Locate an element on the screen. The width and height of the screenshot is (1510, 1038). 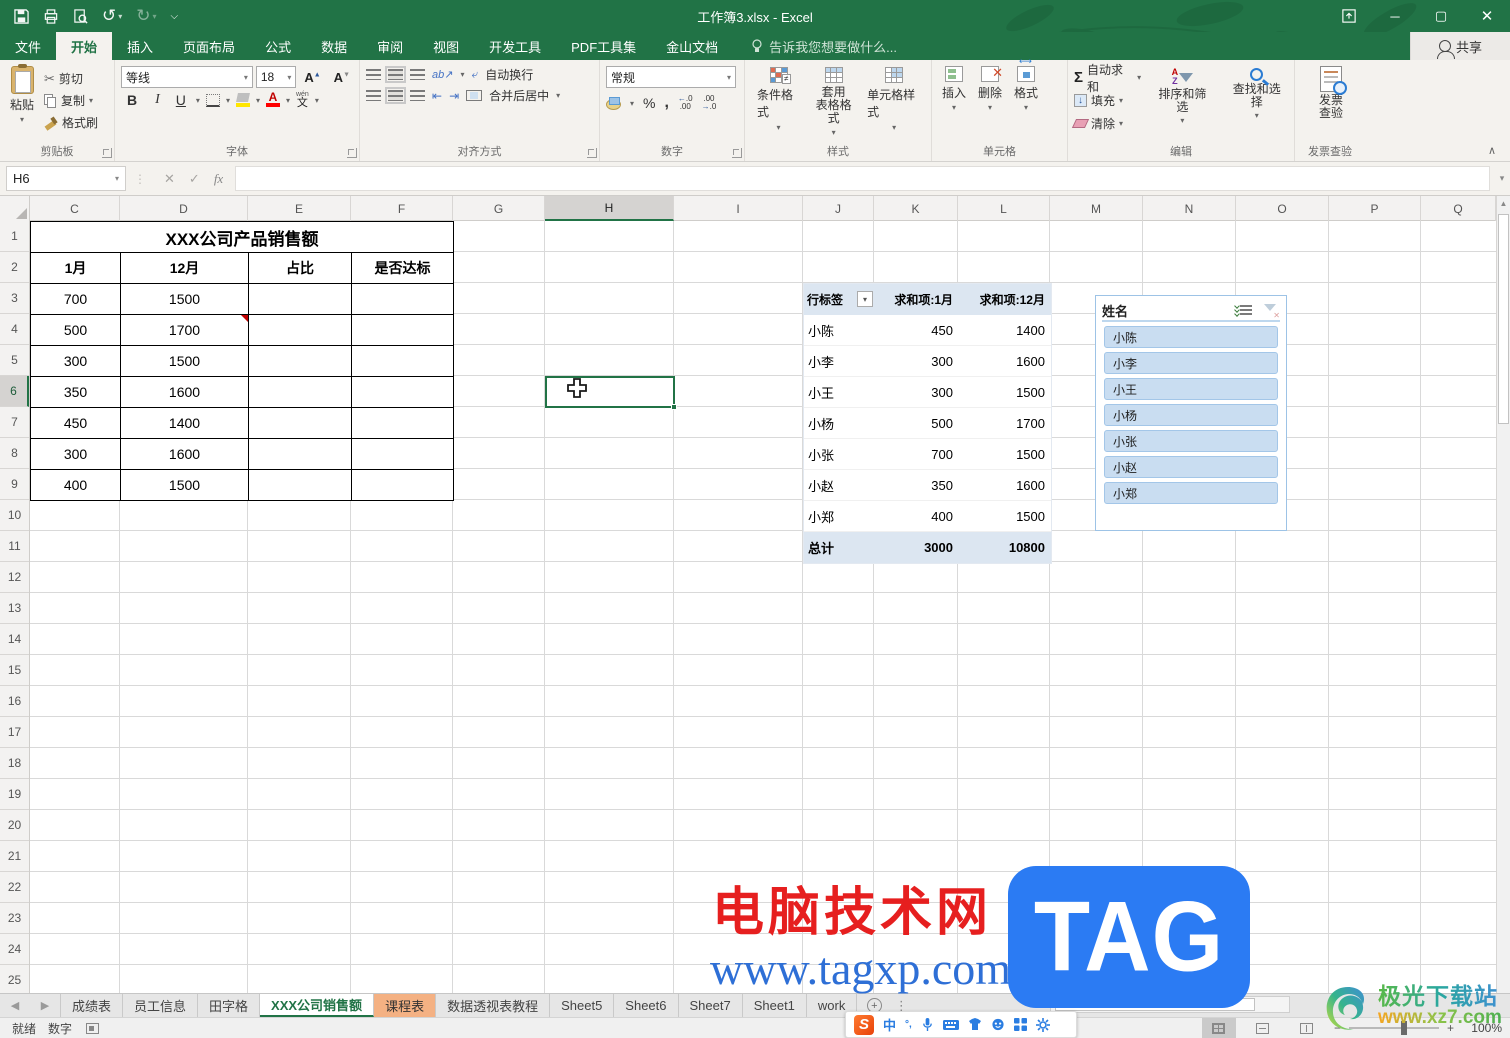
column-header: K is located at coordinates (916, 208).